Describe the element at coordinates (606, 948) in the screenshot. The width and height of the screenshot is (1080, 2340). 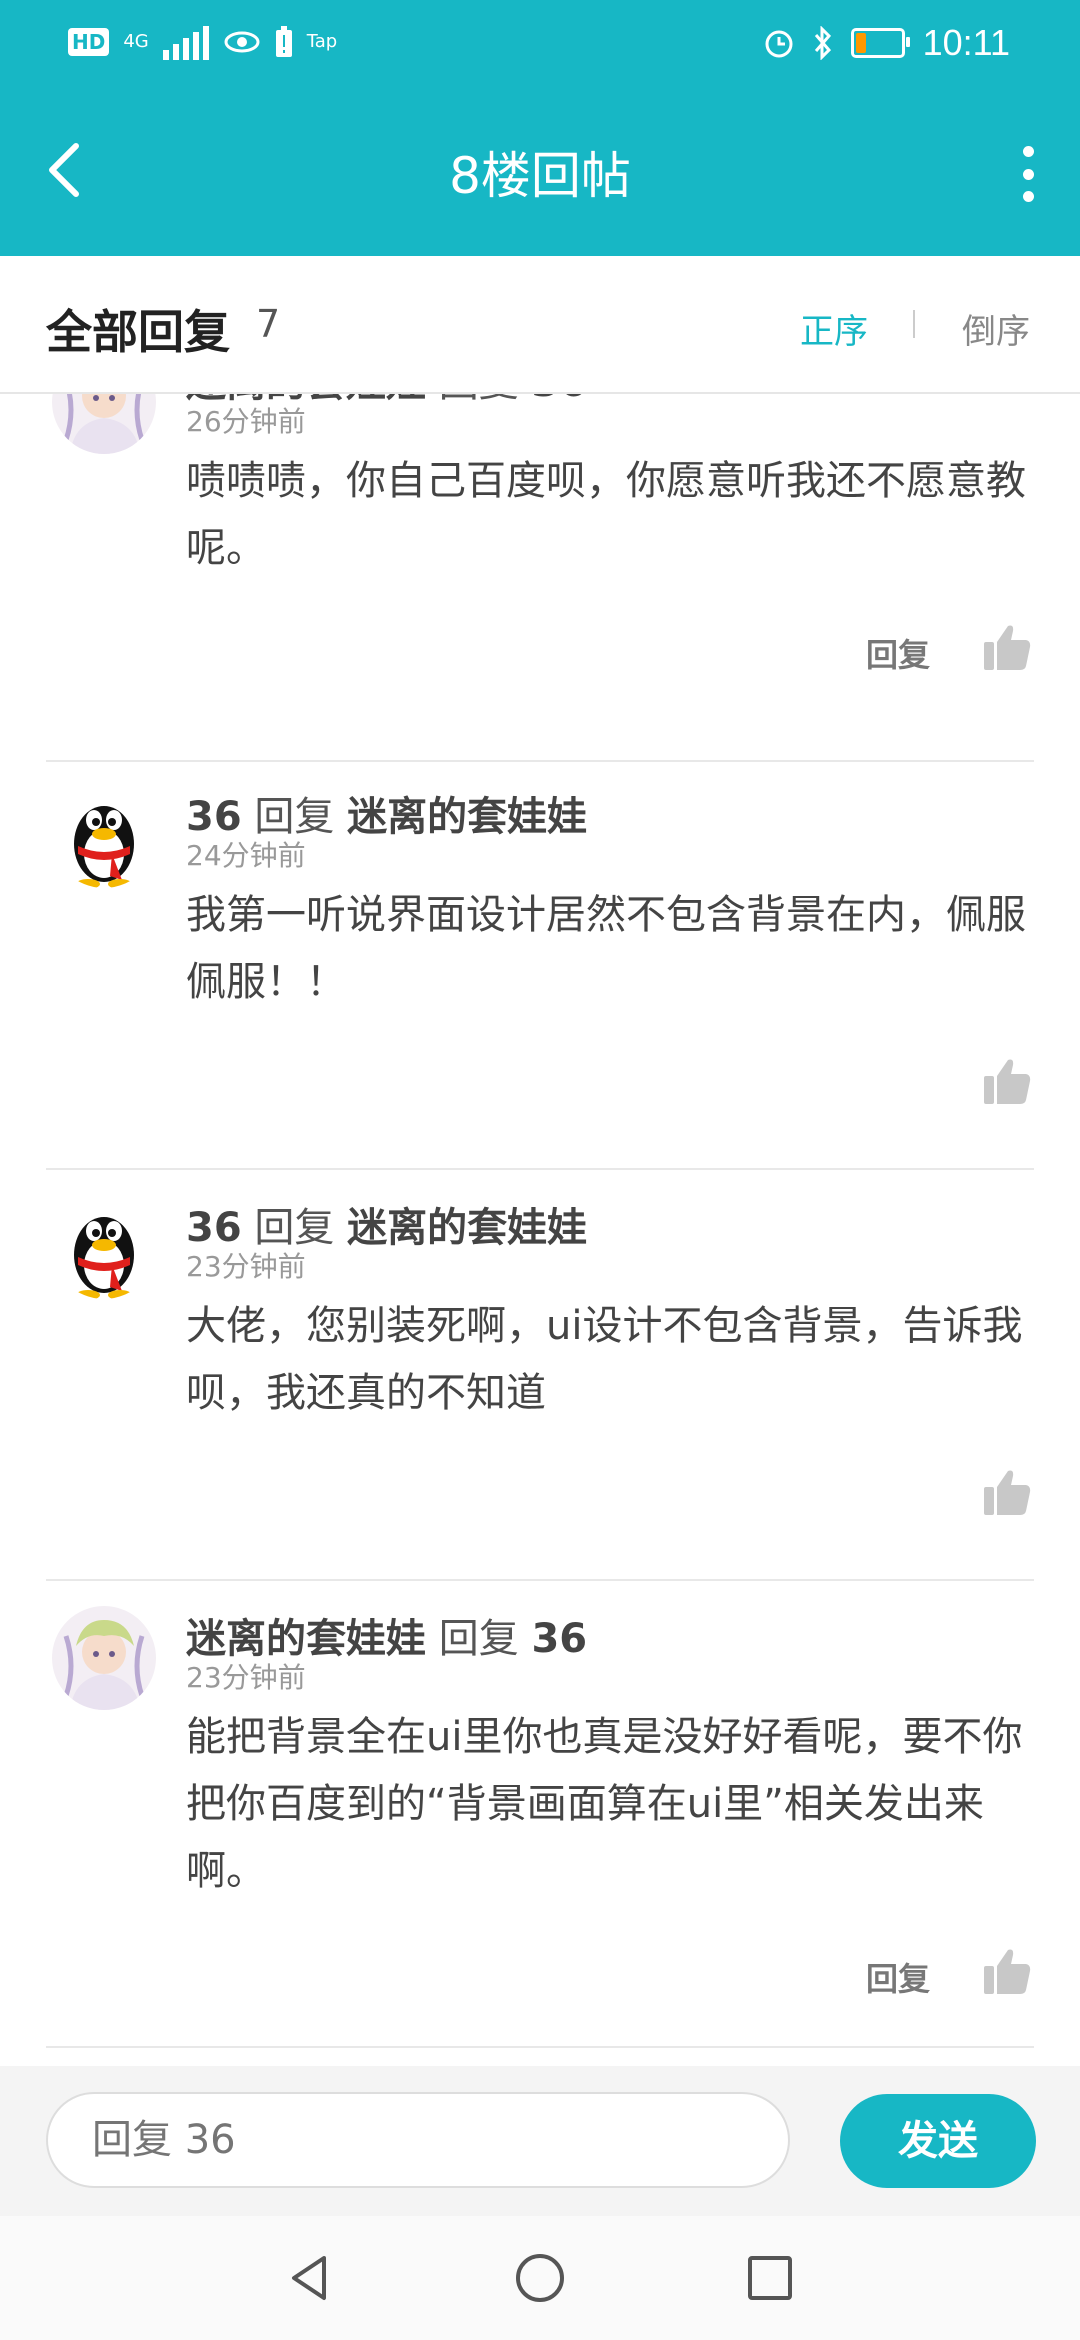
I see `reply-text: 我第一听说界面设计居然不包含背景在内，佩服佩服！！` at that location.